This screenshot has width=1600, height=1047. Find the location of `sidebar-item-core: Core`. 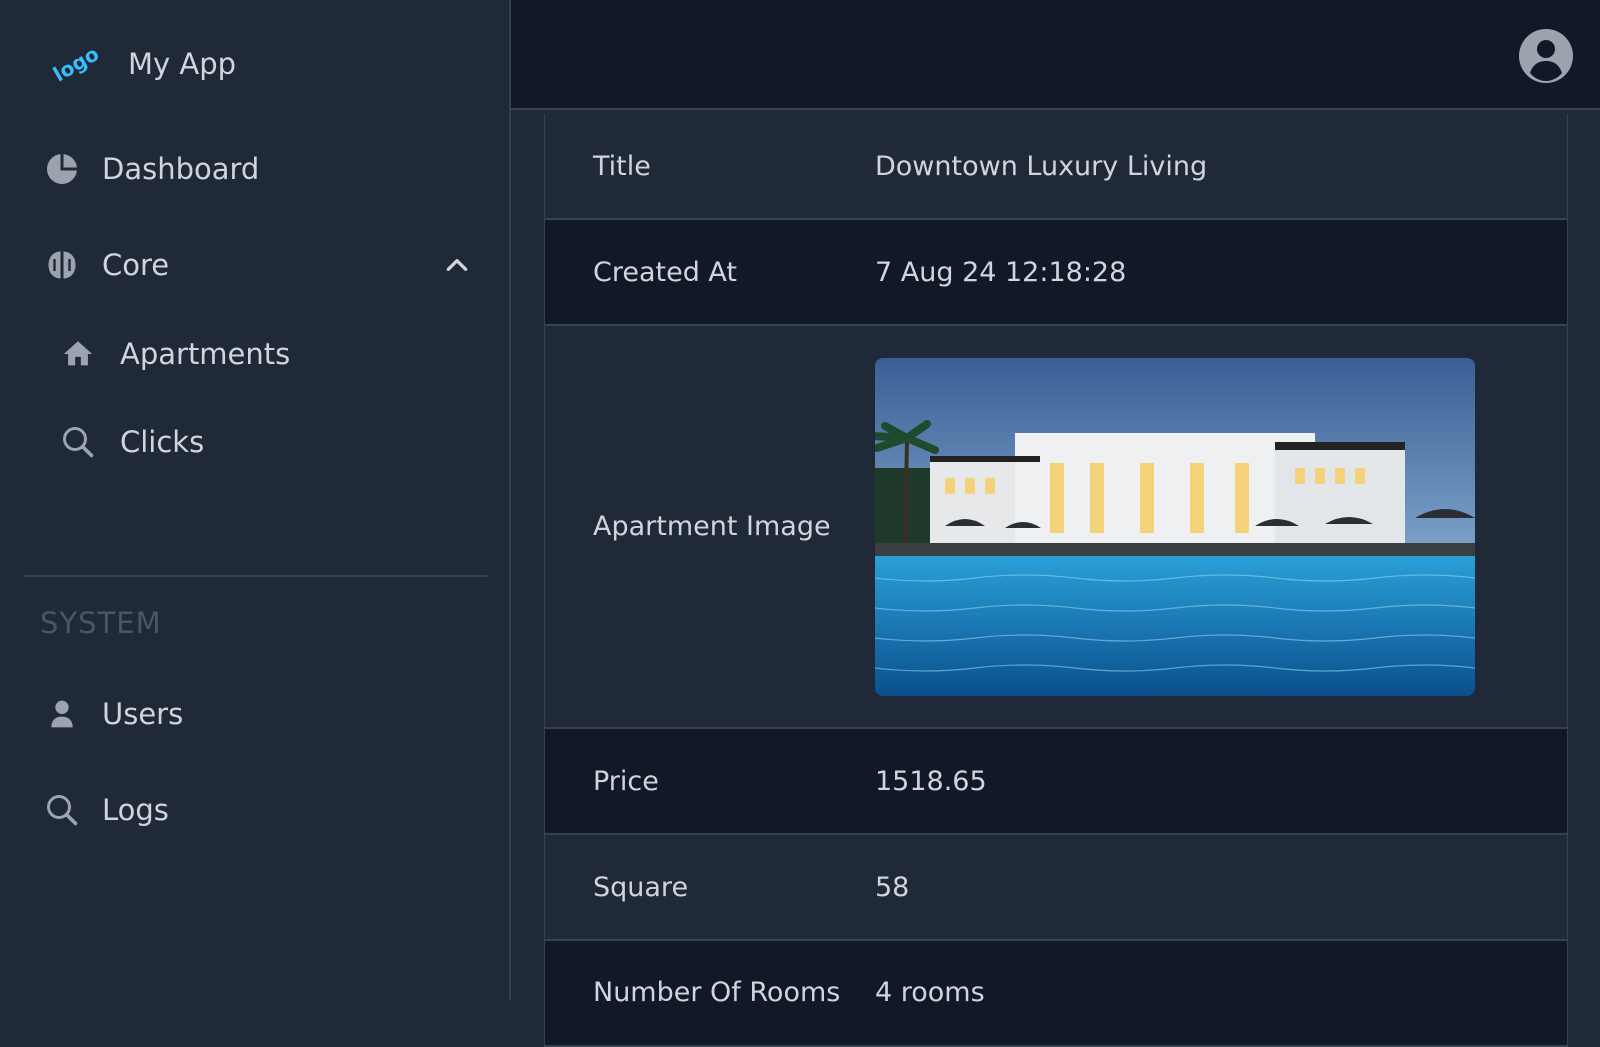

sidebar-item-core: Core is located at coordinates (104, 265).